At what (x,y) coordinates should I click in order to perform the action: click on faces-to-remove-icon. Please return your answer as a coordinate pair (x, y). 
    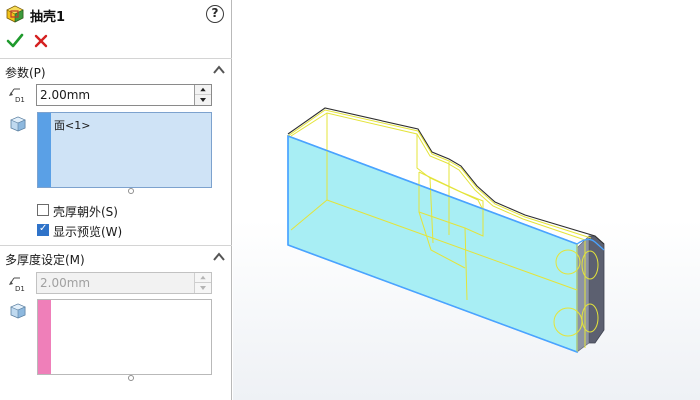
    Looking at the image, I should click on (18, 124).